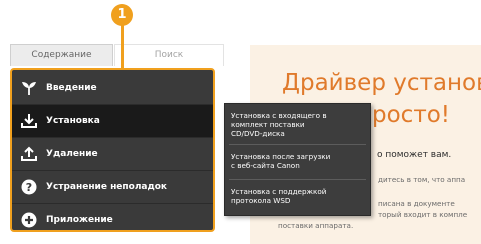  Describe the element at coordinates (122, 45) in the screenshot. I see `callout-line` at that location.